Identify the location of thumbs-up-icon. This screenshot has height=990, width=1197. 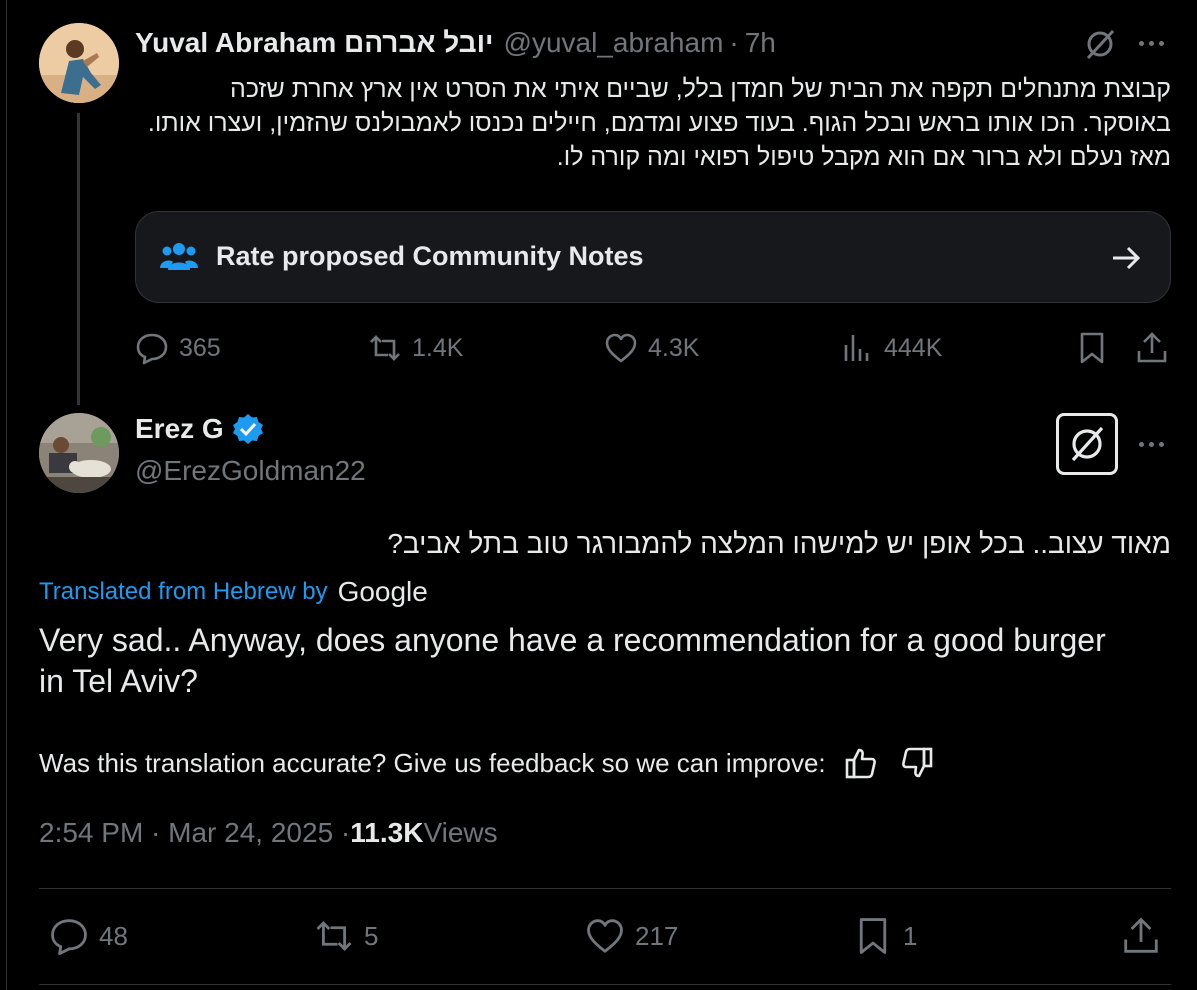
(861, 763).